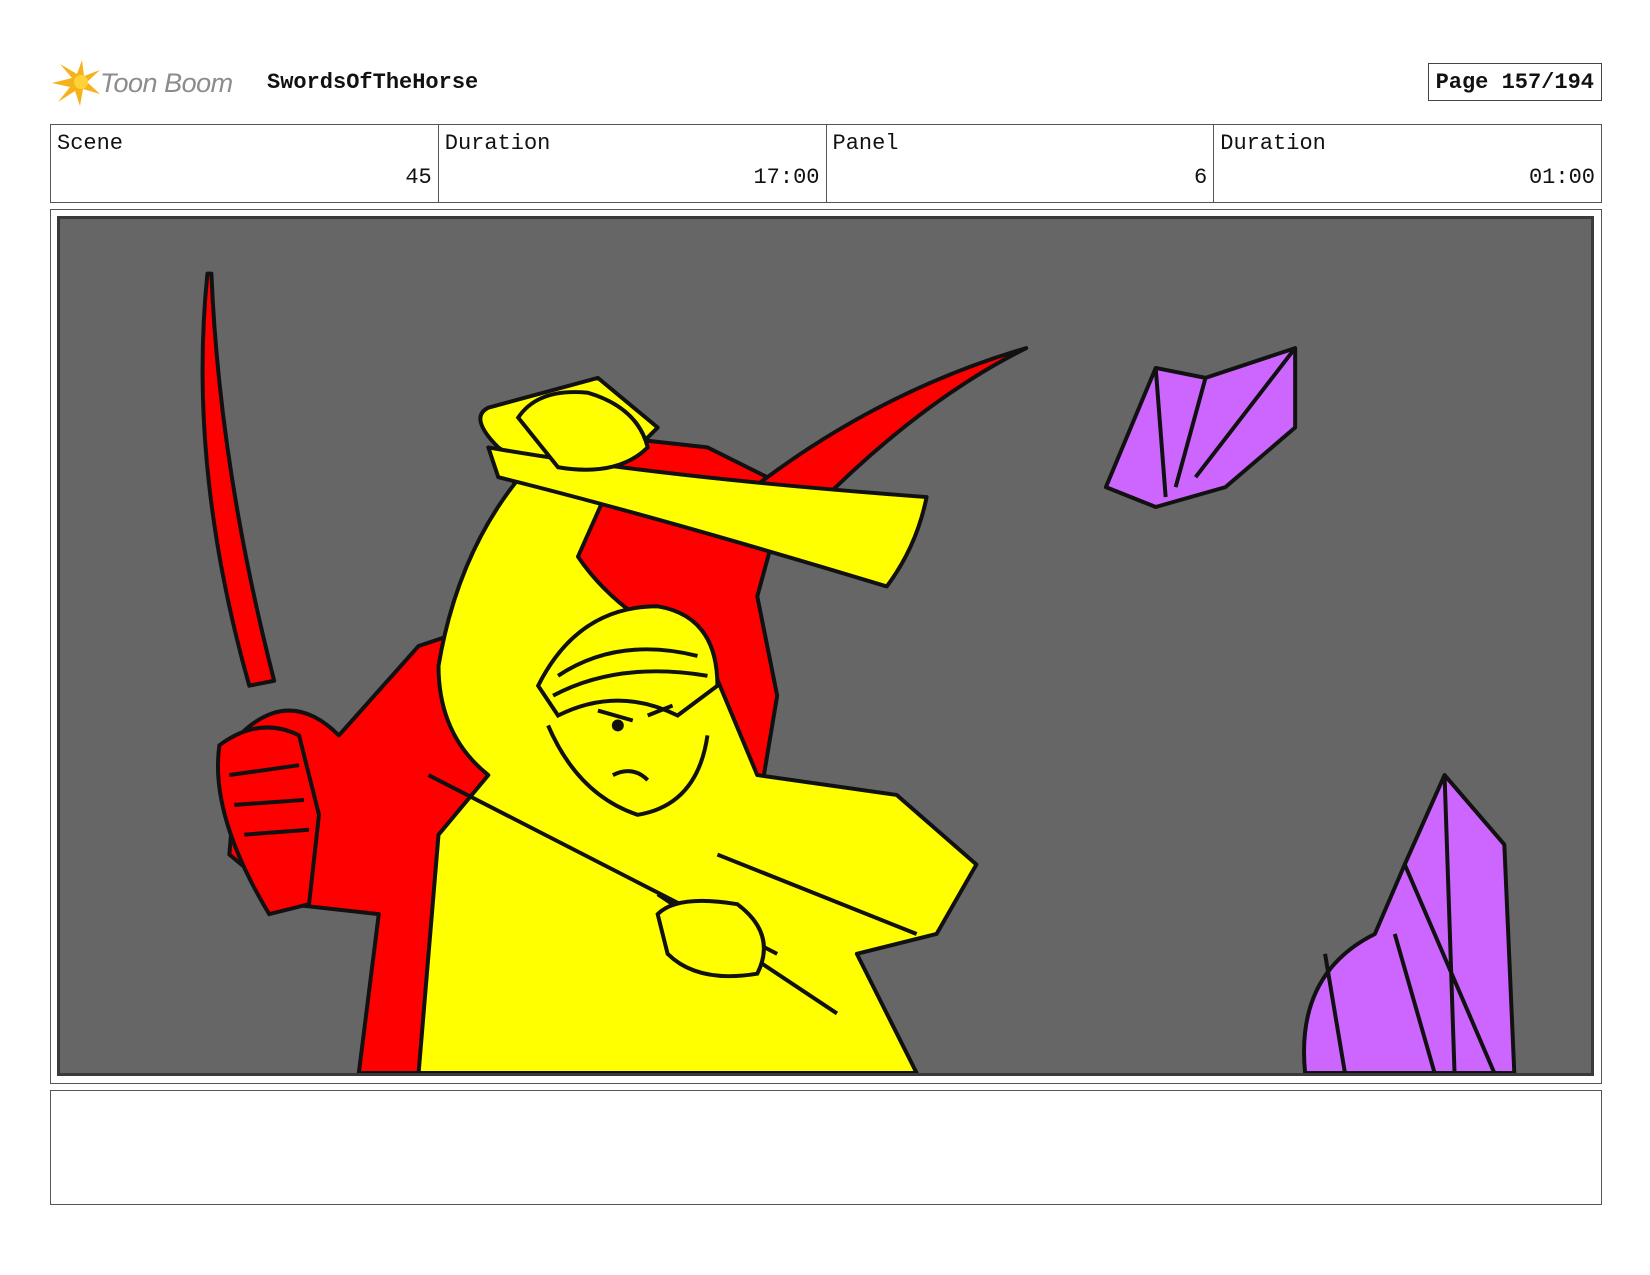 The image size is (1650, 1275). I want to click on scene-label: Scene, so click(90, 143).